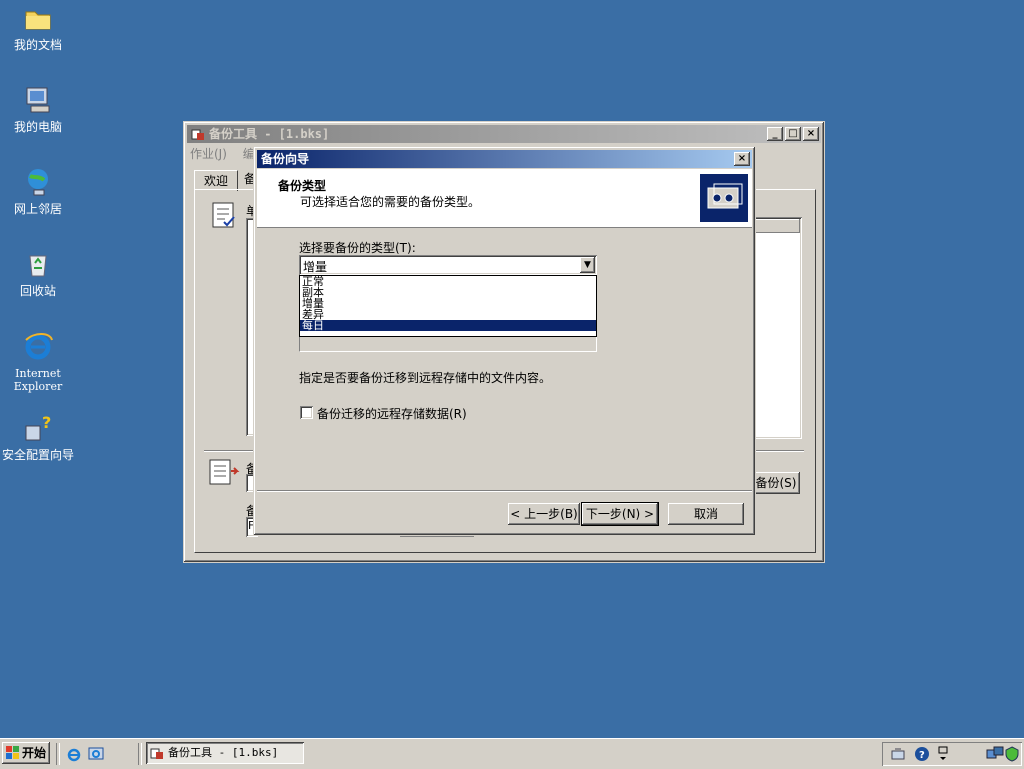  I want to click on backup-type-label: 选择要备份的类型(T):, so click(357, 248).